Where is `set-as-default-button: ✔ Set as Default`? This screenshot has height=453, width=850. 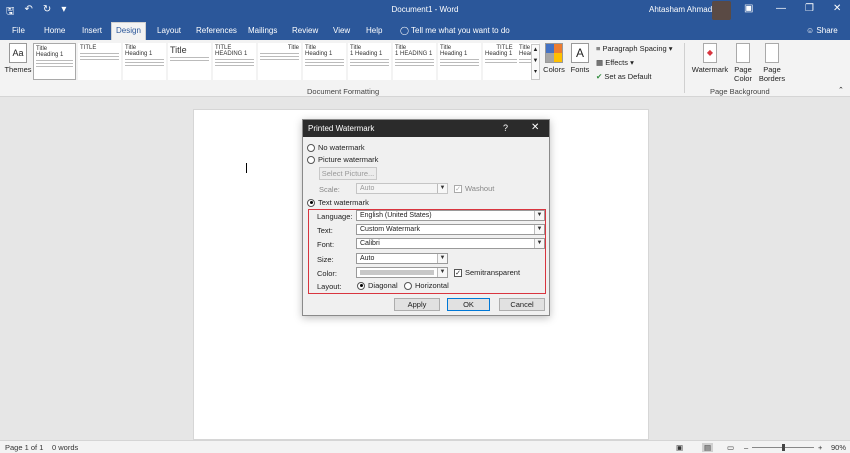
set-as-default-button: ✔ Set as Default is located at coordinates (624, 76).